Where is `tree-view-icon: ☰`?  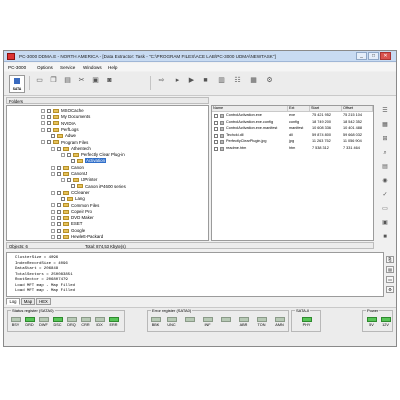 tree-view-icon: ☰ is located at coordinates (385, 111).